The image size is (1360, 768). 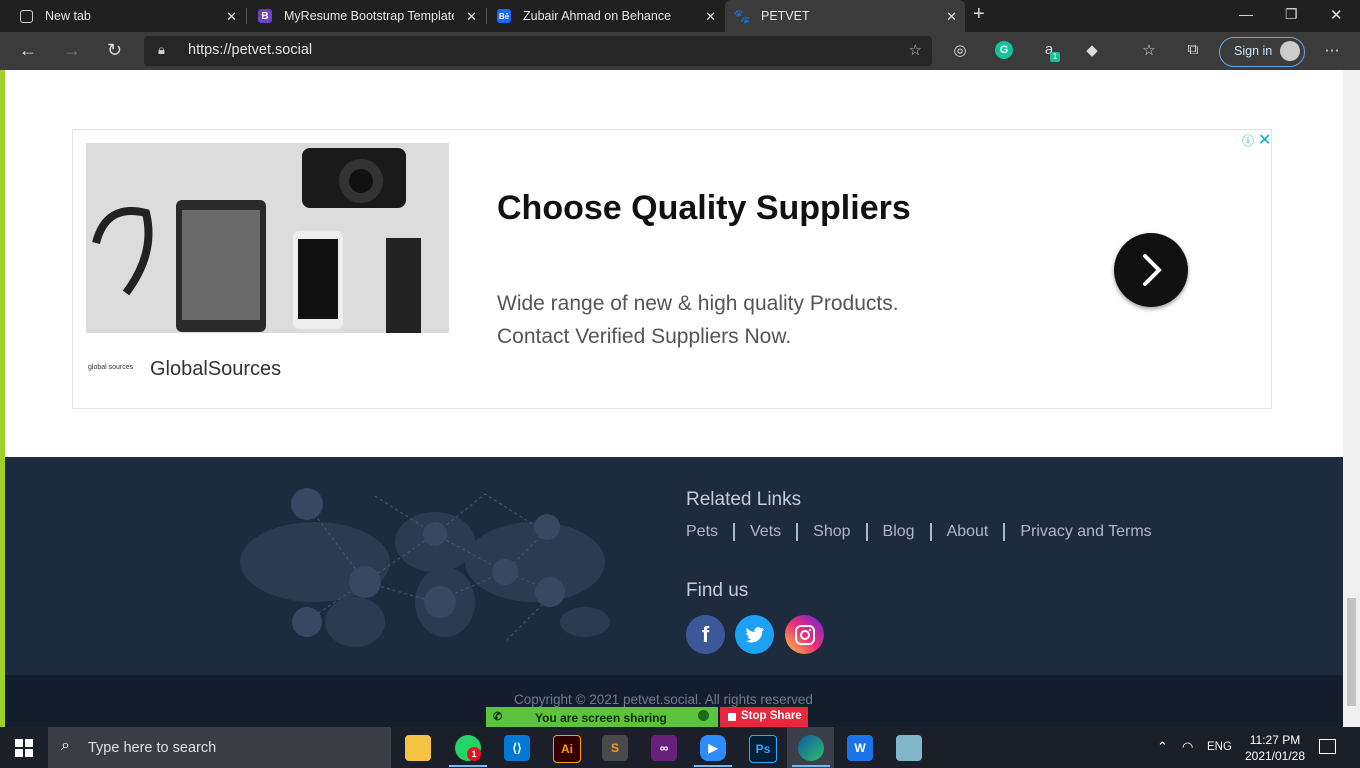 What do you see at coordinates (1332, 50) in the screenshot?
I see `more-menu-icon: ⋯` at bounding box center [1332, 50].